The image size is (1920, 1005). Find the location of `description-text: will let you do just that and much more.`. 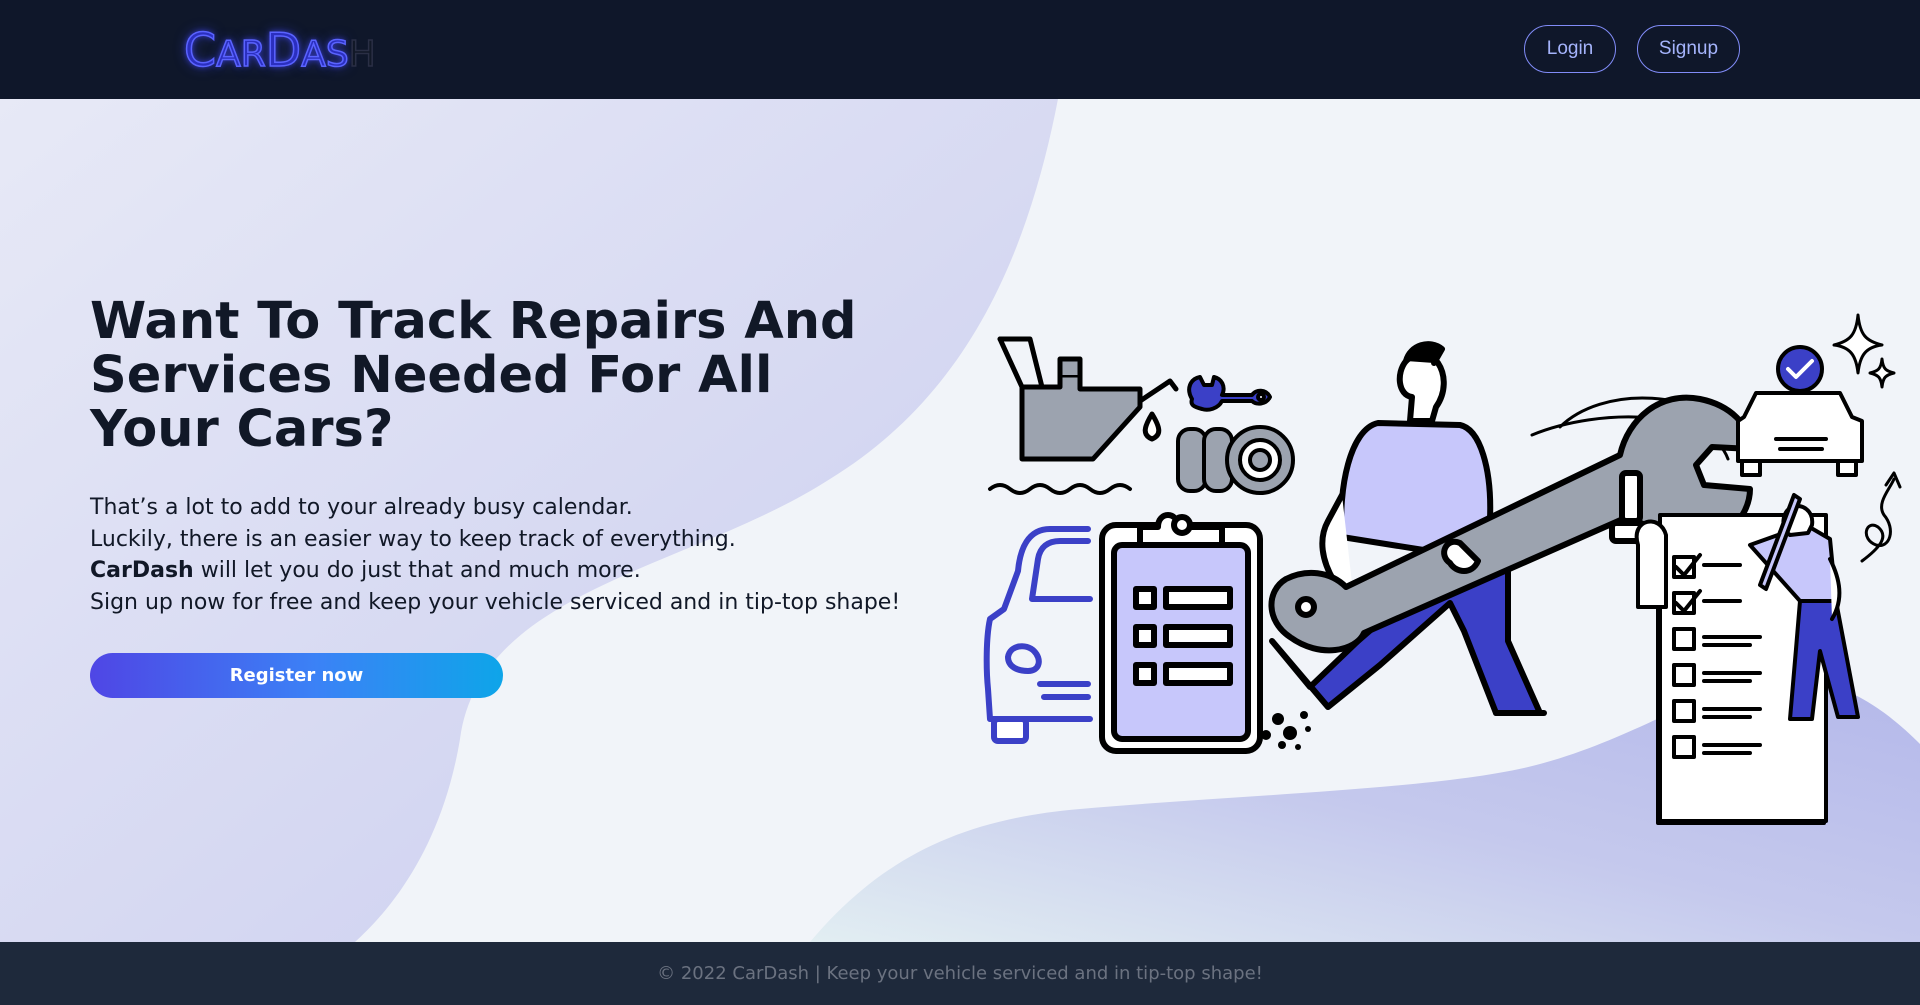

description-text: will let you do just that and much more. is located at coordinates (417, 570).